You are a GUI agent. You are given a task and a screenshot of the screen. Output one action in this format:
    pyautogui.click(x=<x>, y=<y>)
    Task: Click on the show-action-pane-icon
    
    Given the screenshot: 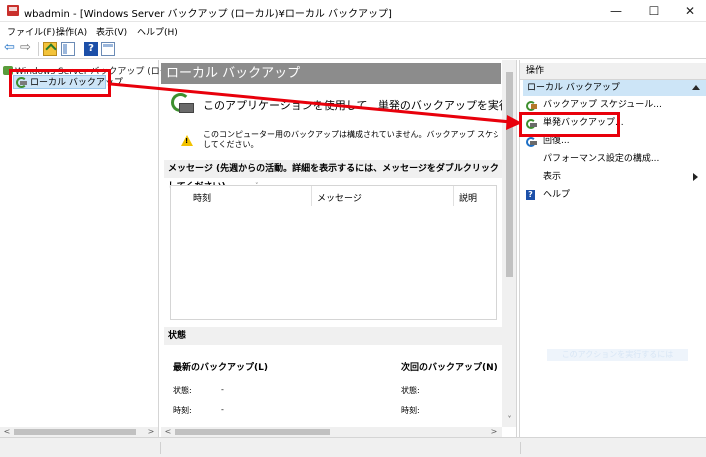 What is the action you would take?
    pyautogui.click(x=108, y=49)
    